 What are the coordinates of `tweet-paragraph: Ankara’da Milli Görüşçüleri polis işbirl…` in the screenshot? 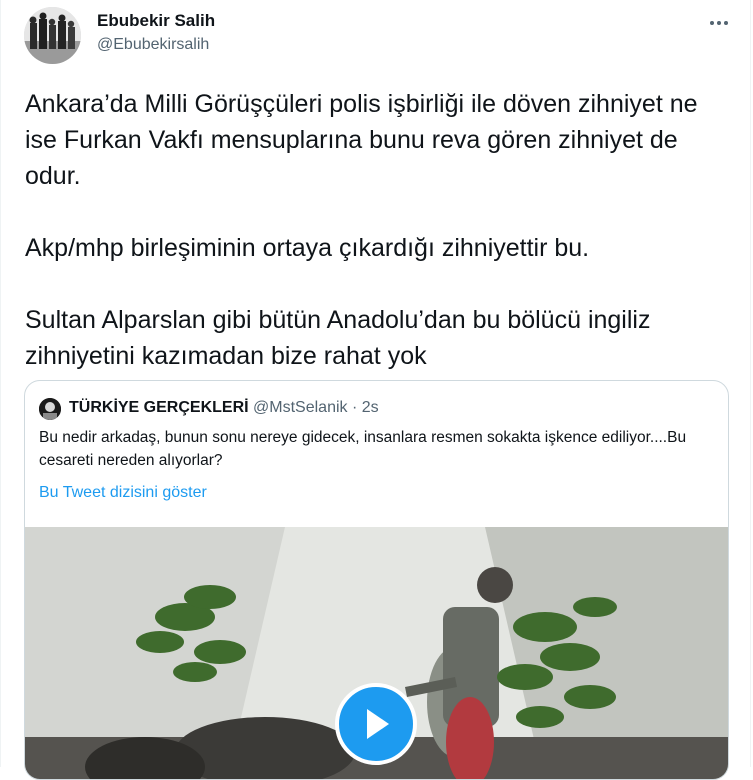 It's located at (361, 140).